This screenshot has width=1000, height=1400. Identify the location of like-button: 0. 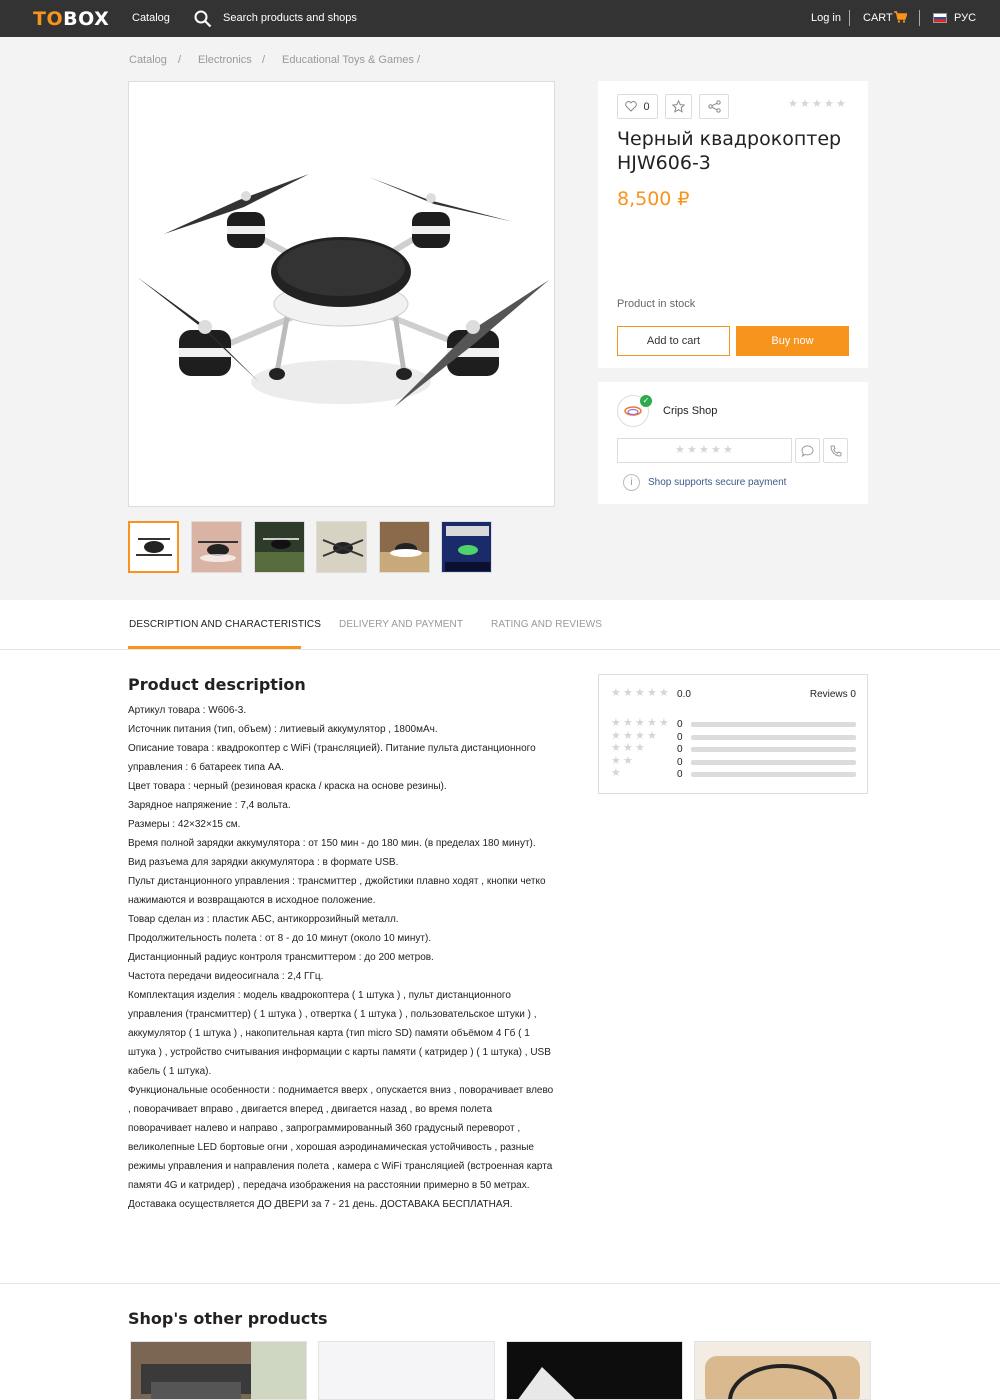
(637, 106).